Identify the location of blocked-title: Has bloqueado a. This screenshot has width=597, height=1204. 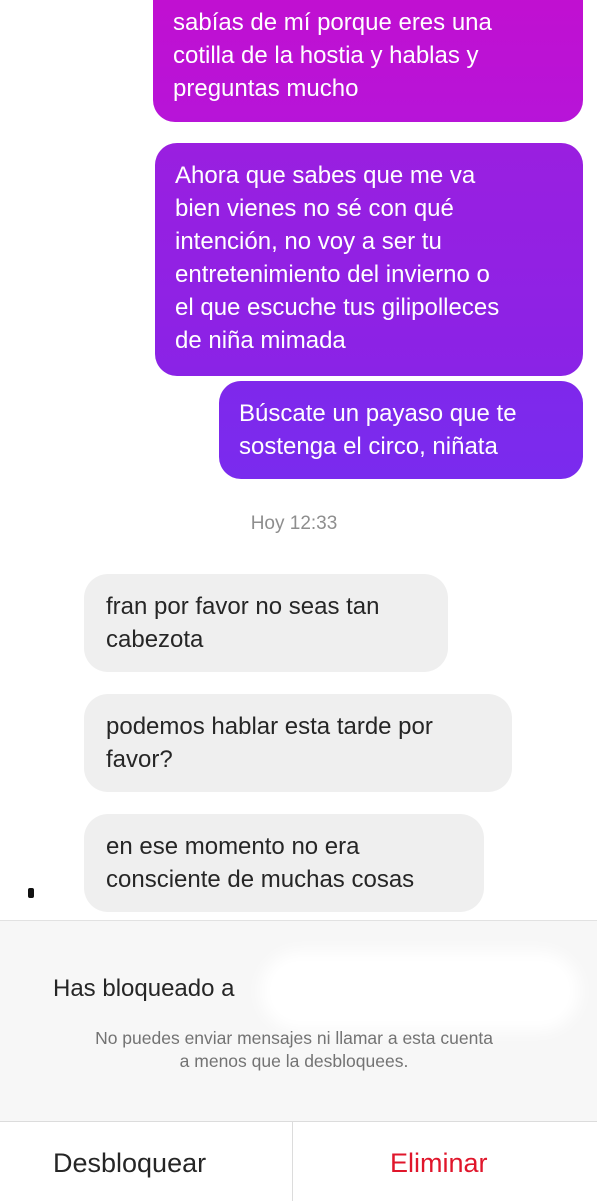
(144, 988).